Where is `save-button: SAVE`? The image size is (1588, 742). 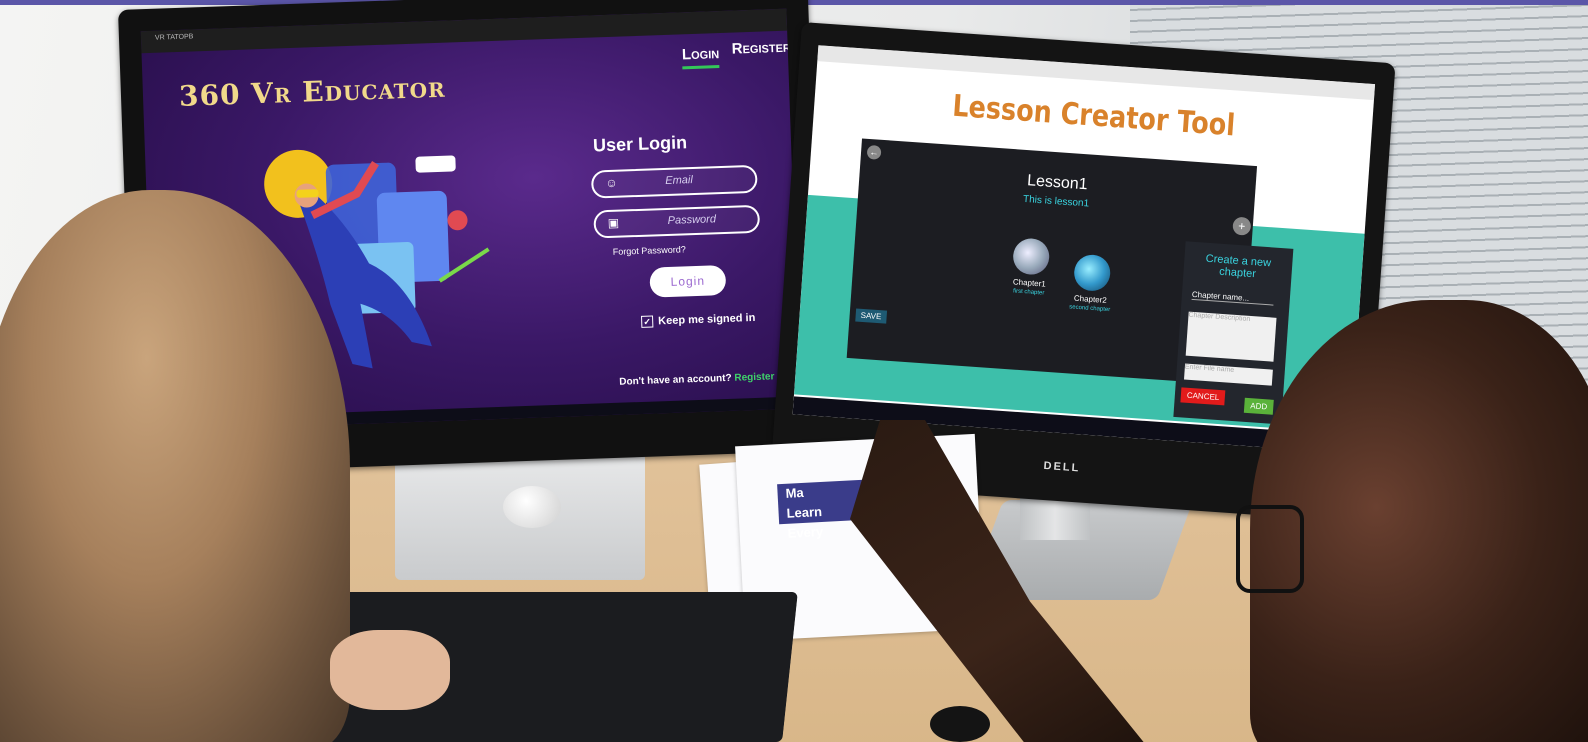 save-button: SAVE is located at coordinates (871, 316).